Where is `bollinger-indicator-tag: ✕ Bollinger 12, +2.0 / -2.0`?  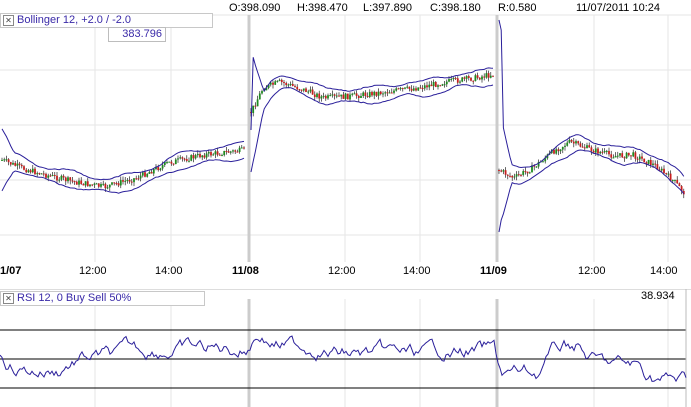 bollinger-indicator-tag: ✕ Bollinger 12, +2.0 / -2.0 is located at coordinates (106, 20).